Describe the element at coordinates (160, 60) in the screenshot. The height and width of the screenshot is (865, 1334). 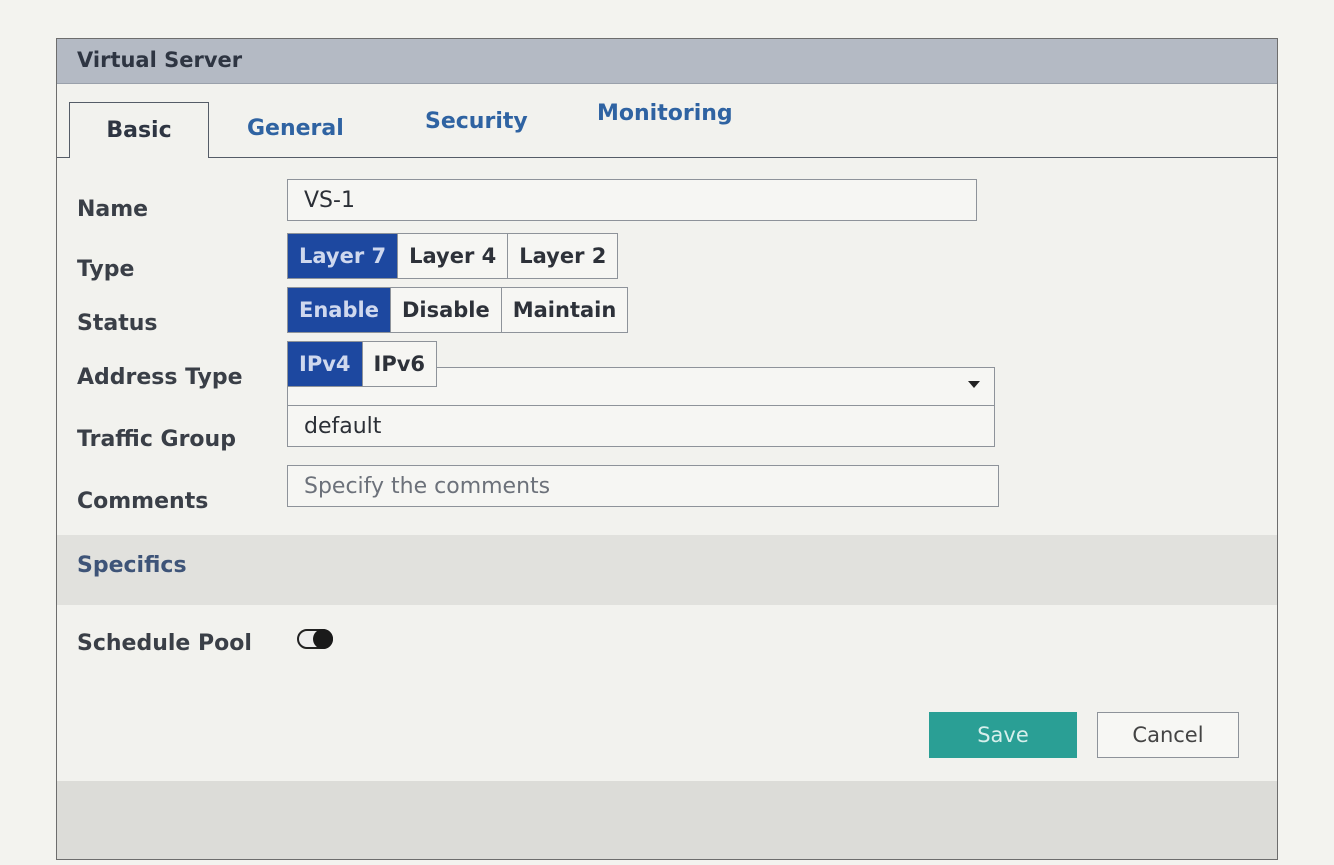
I see `dialog-title: Virtual Server` at that location.